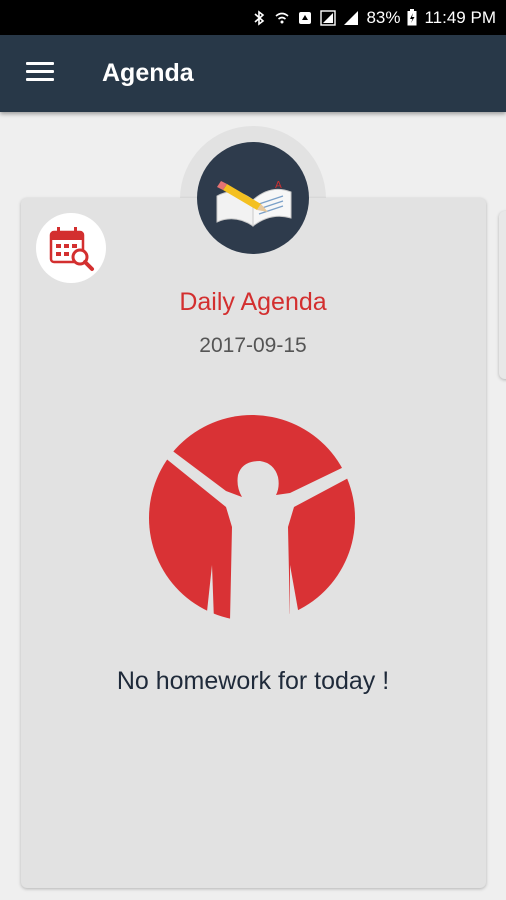 The height and width of the screenshot is (900, 506). I want to click on status-bar: 83% 11:49 PM, so click(253, 17).